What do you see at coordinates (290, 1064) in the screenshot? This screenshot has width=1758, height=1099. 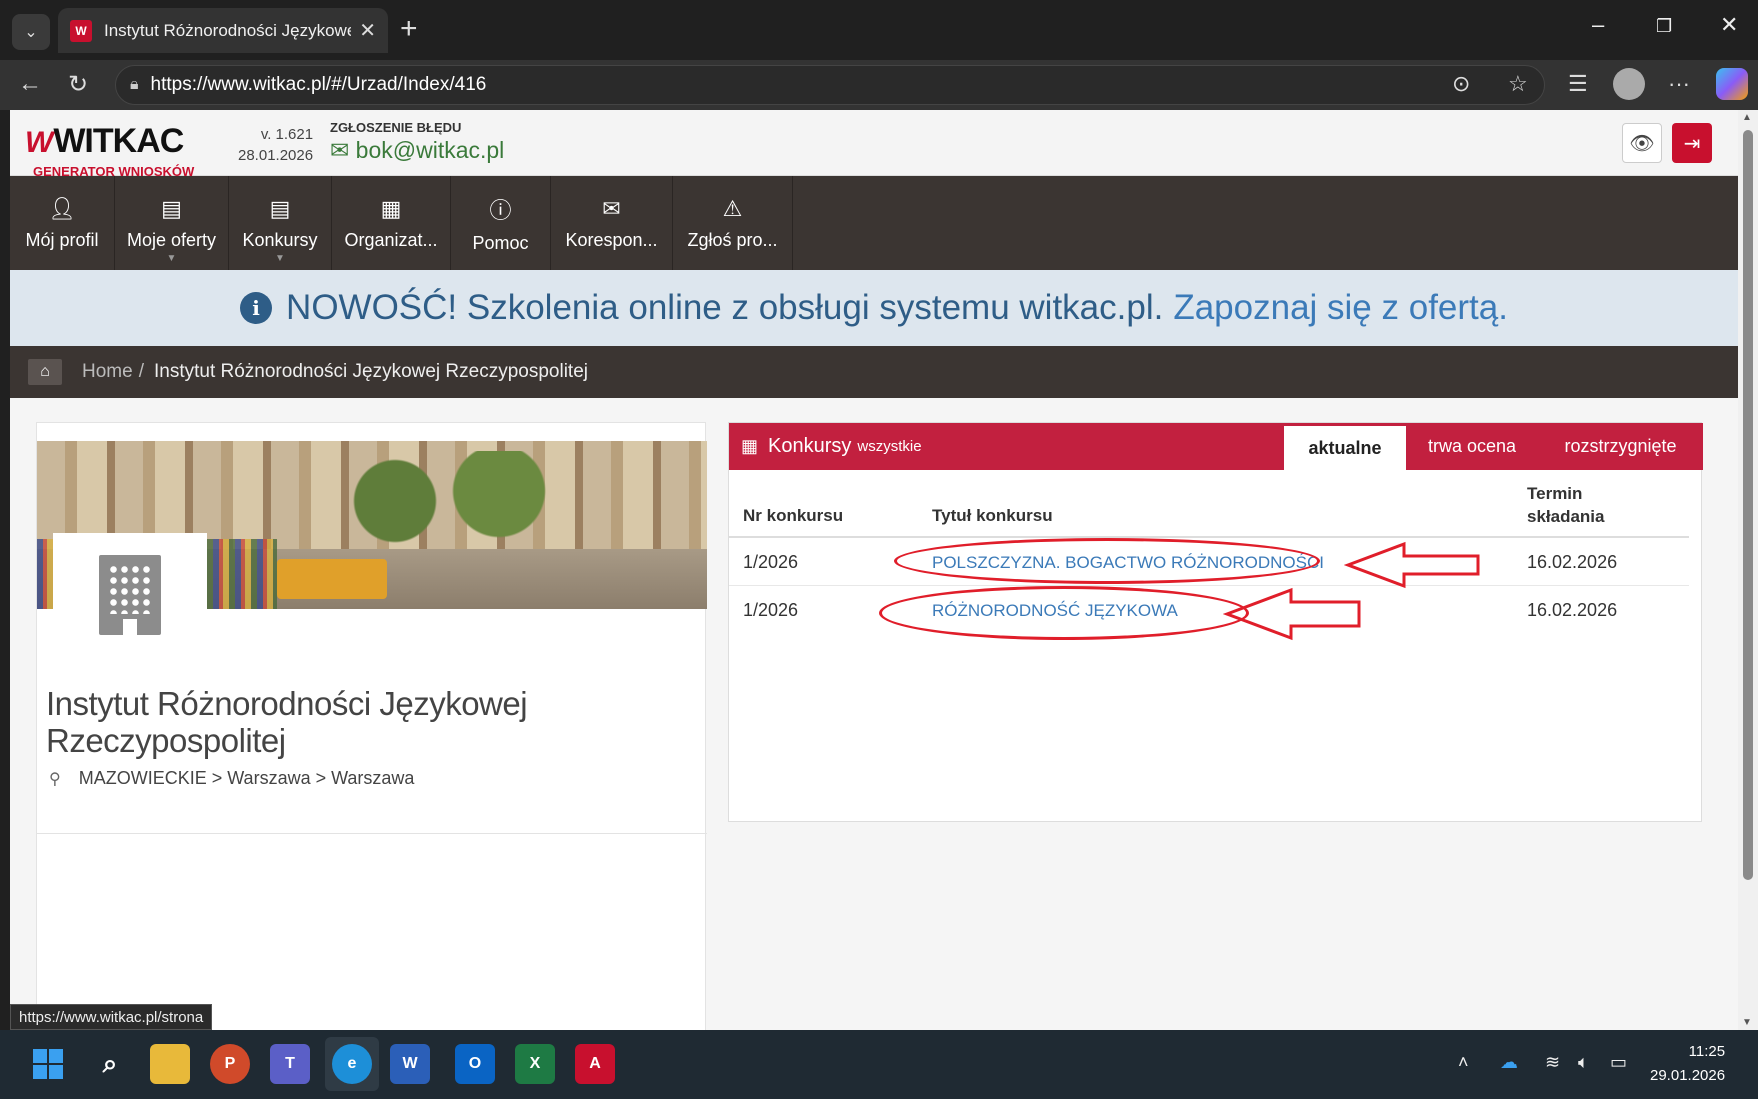 I see `teams-icon: T` at bounding box center [290, 1064].